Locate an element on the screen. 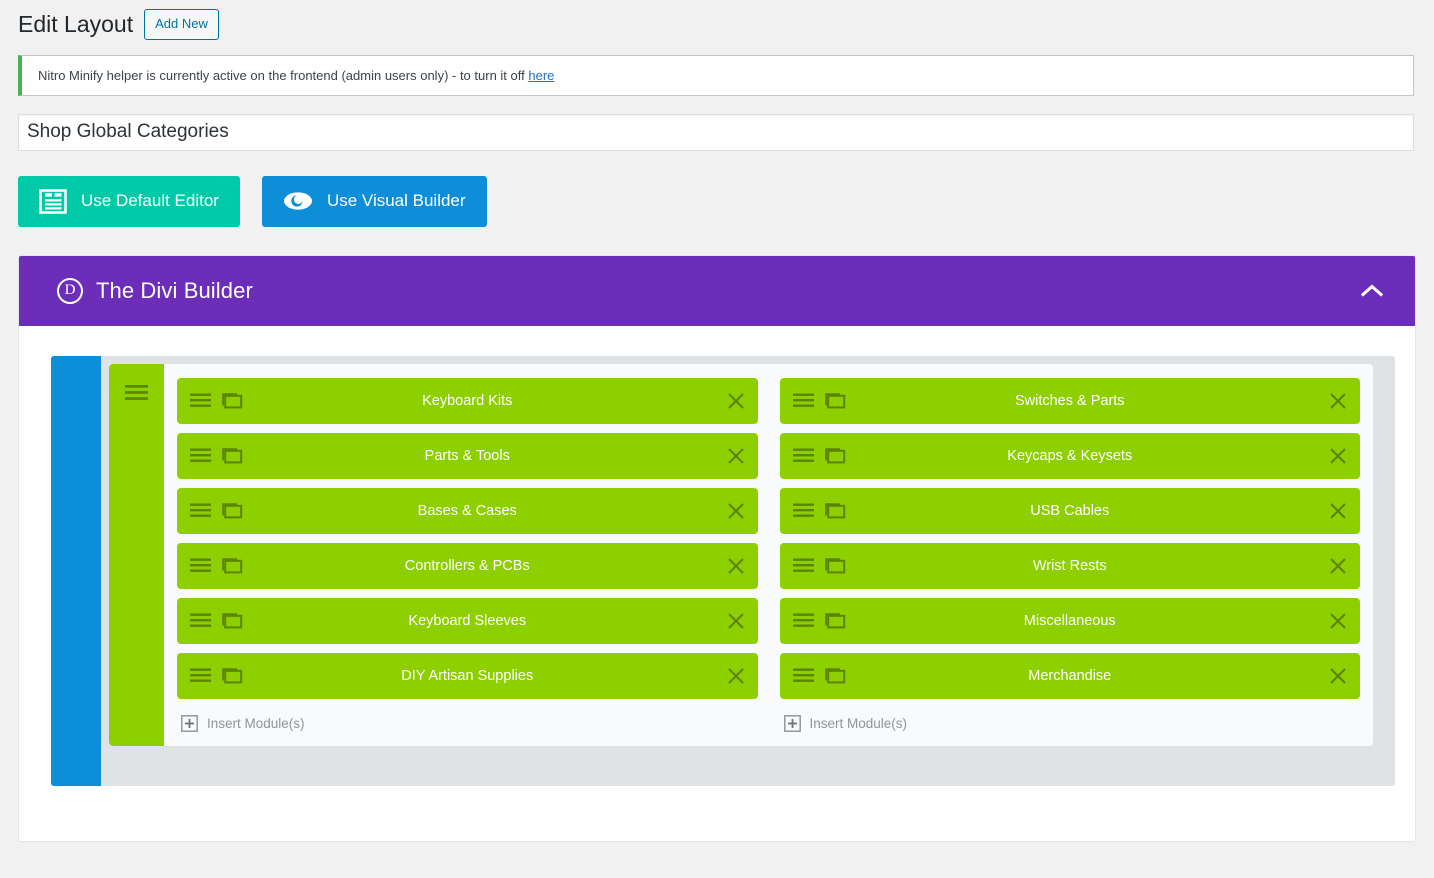 This screenshot has width=1434, height=878. module-item: USB Cables is located at coordinates (1069, 510).